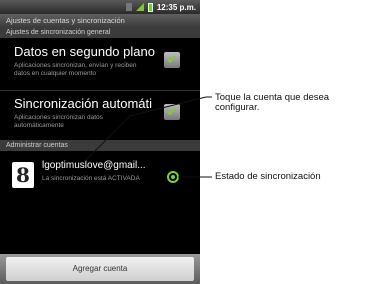 This screenshot has width=366, height=284. What do you see at coordinates (268, 176) in the screenshot?
I see `sync-callout-text: Estado de sincronización` at bounding box center [268, 176].